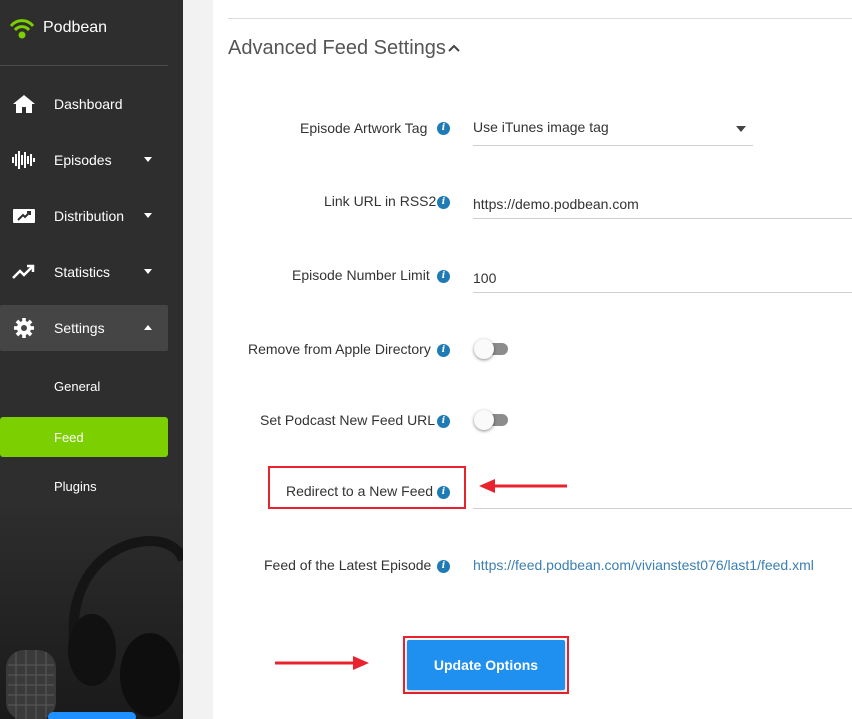 This screenshot has height=719, width=852. I want to click on link-url-input, so click(662, 204).